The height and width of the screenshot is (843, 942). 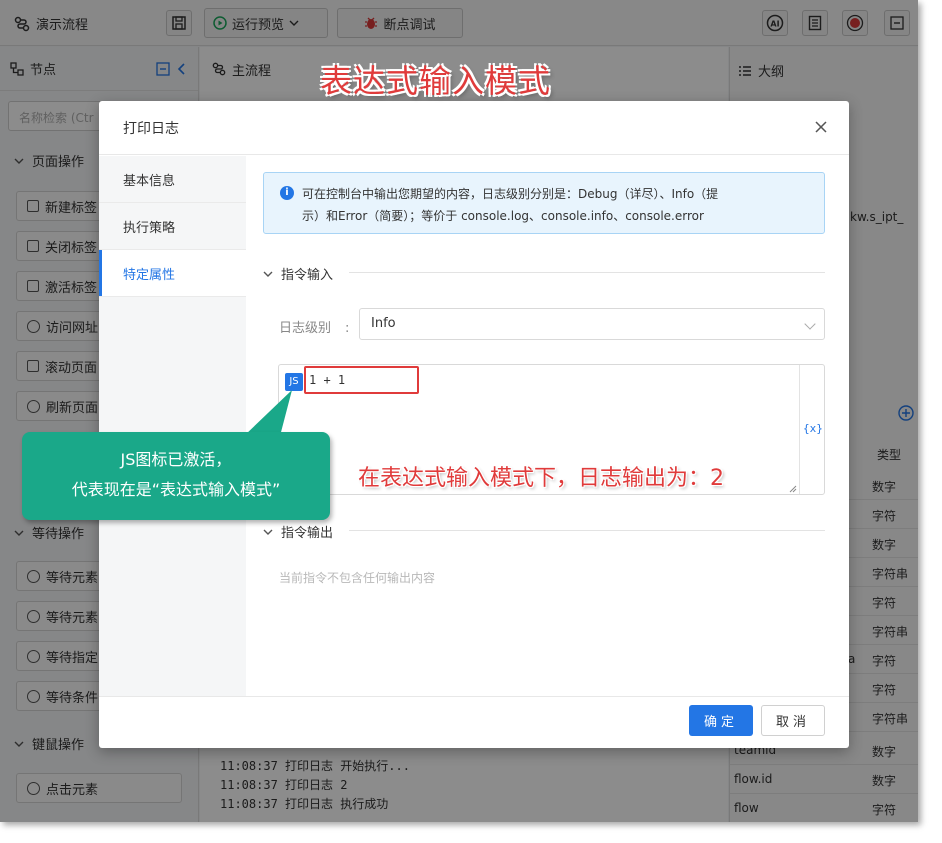 I want to click on dialog-title: 打印日志, so click(x=151, y=128).